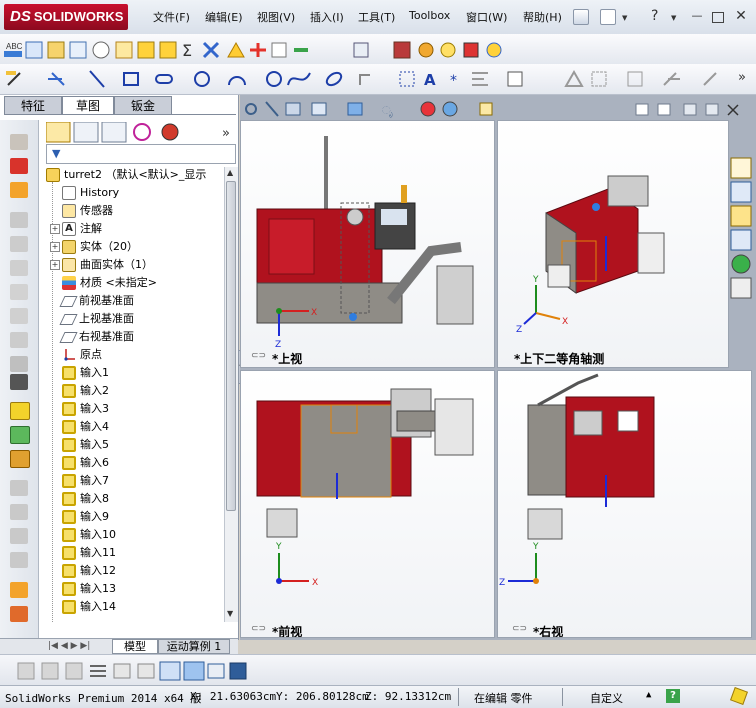 Image resolution: width=756 pixels, height=708 pixels. Describe the element at coordinates (101, 265) in the screenshot. I see `tree-item-surface-bodies: + 曲面实体（1）` at that location.